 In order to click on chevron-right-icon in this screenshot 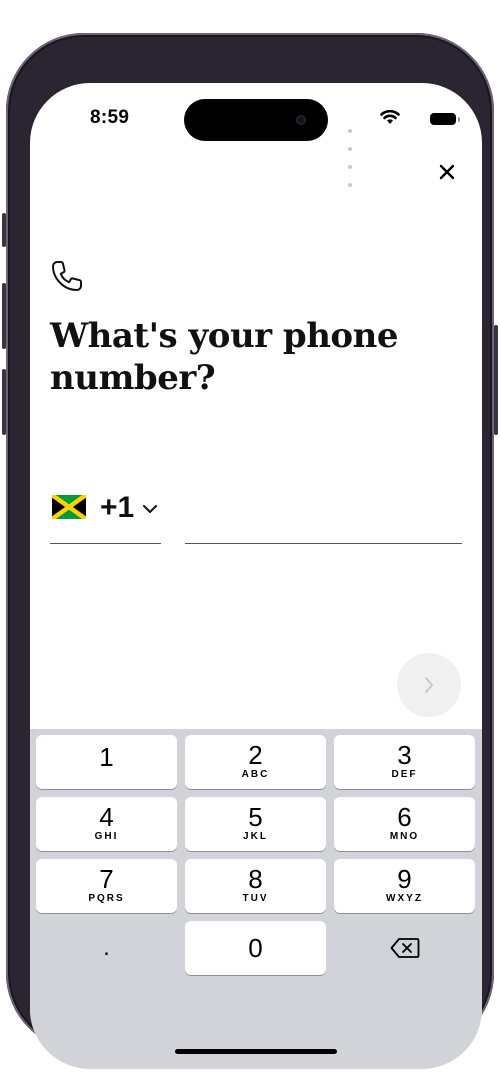, I will do `click(429, 685)`.